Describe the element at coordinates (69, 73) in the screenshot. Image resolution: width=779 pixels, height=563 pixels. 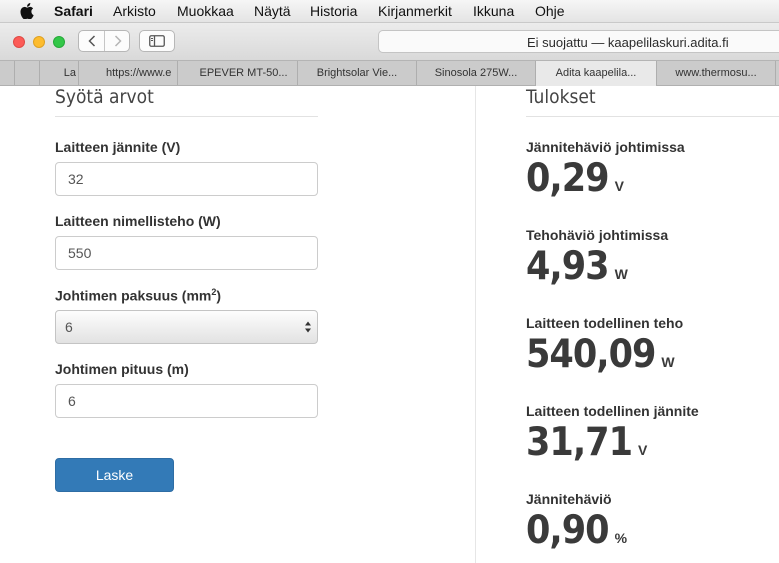
I see `tab-label: La` at that location.